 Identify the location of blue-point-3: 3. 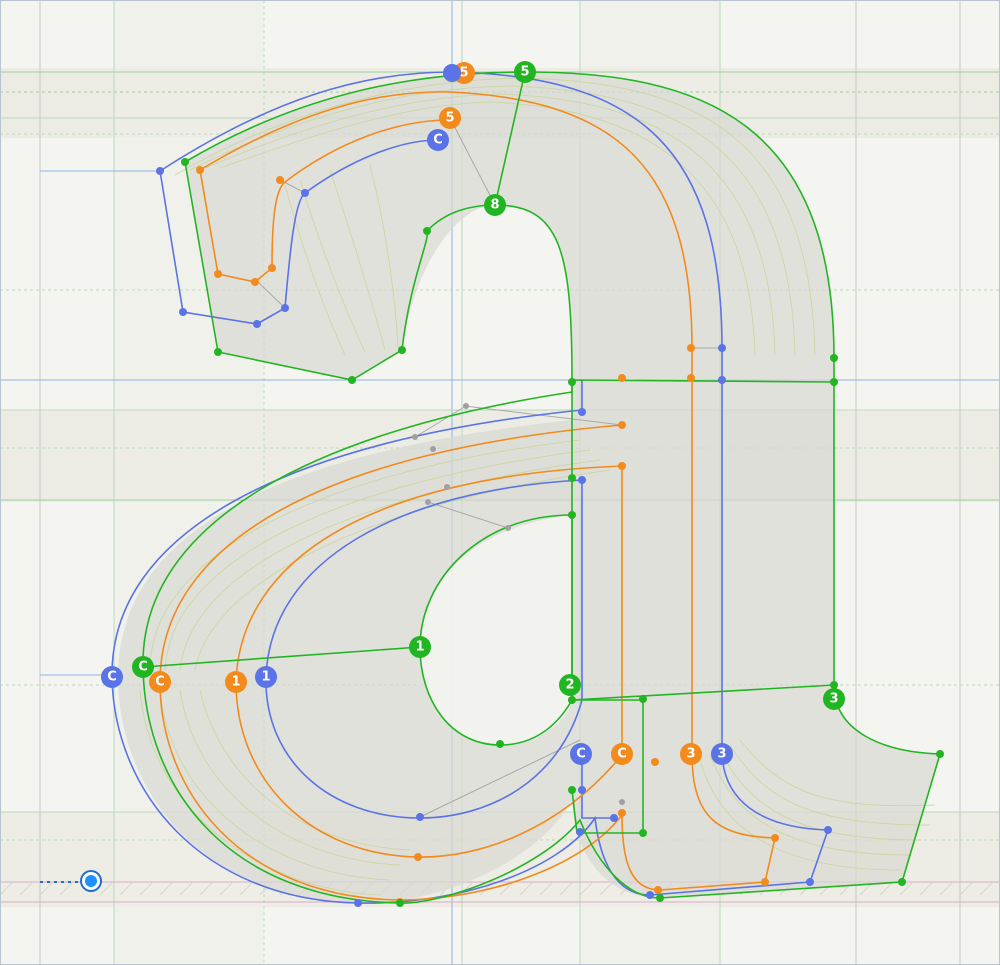
(722, 754).